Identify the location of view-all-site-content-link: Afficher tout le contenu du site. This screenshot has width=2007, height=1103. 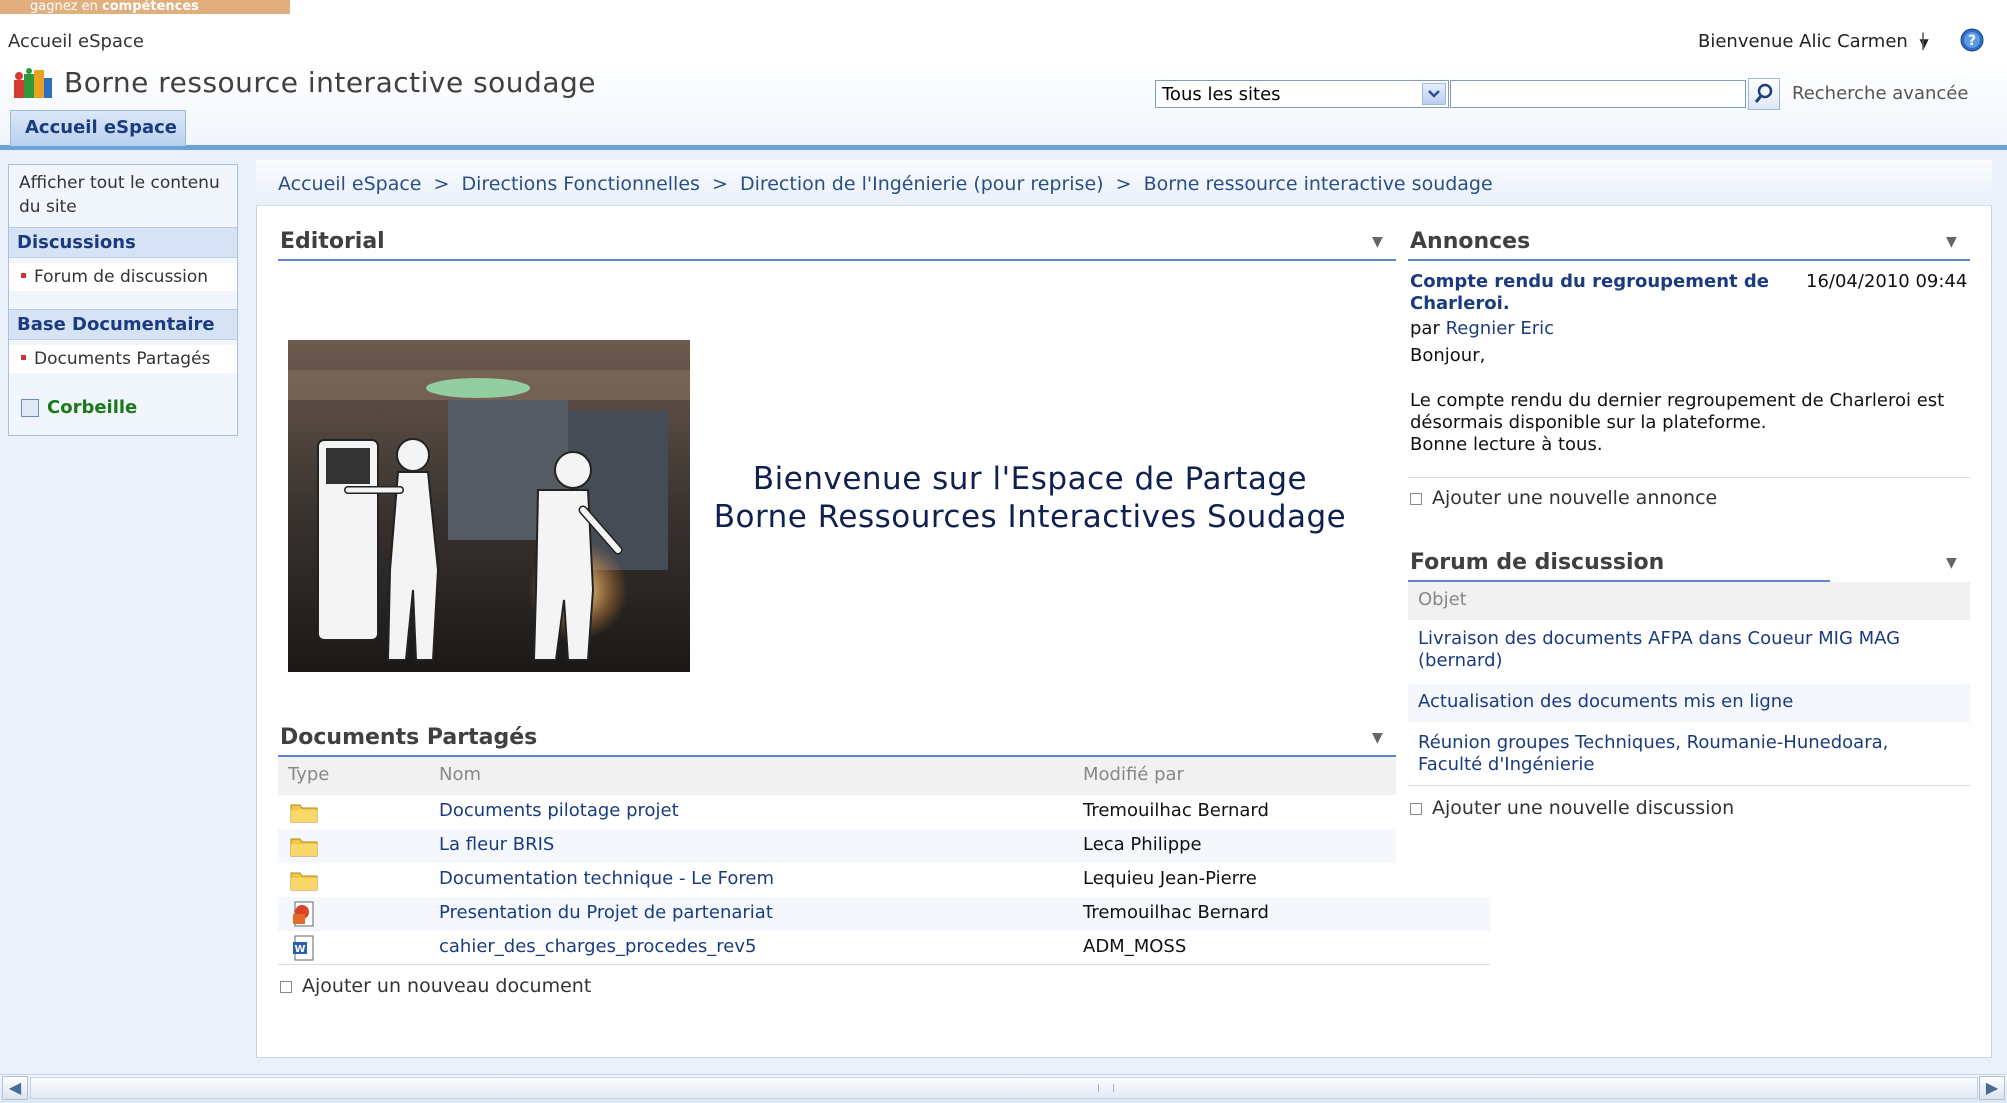
(123, 195).